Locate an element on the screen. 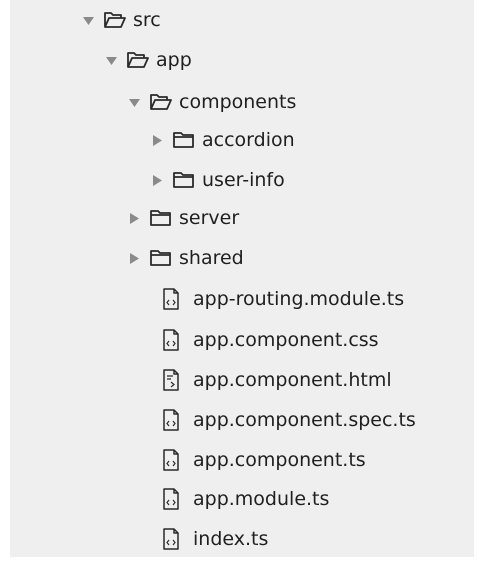 The image size is (480, 561). tree-label: index.ts is located at coordinates (231, 539).